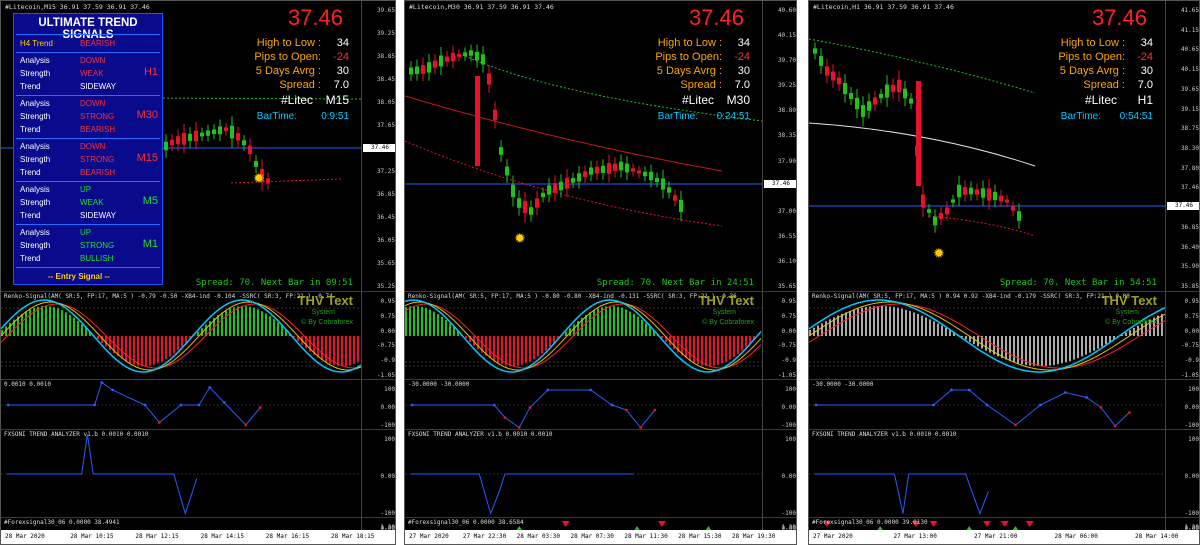 The width and height of the screenshot is (1200, 545). What do you see at coordinates (1119, 17) in the screenshot?
I see `current-price: 37.46` at bounding box center [1119, 17].